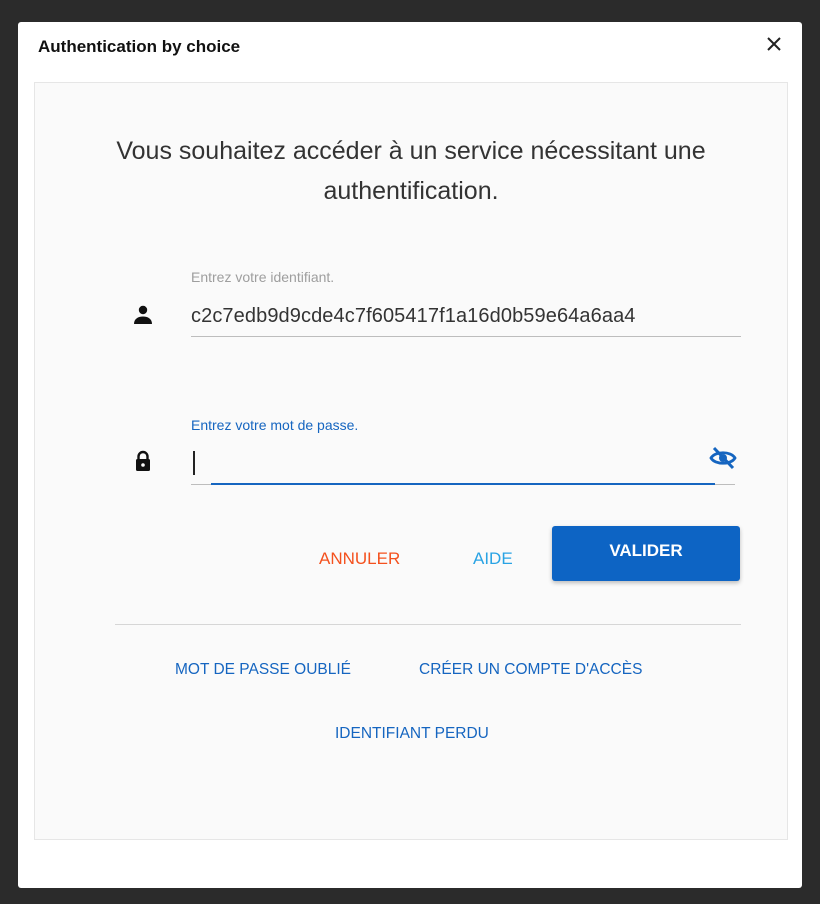  I want to click on help-button: AIDE, so click(493, 559).